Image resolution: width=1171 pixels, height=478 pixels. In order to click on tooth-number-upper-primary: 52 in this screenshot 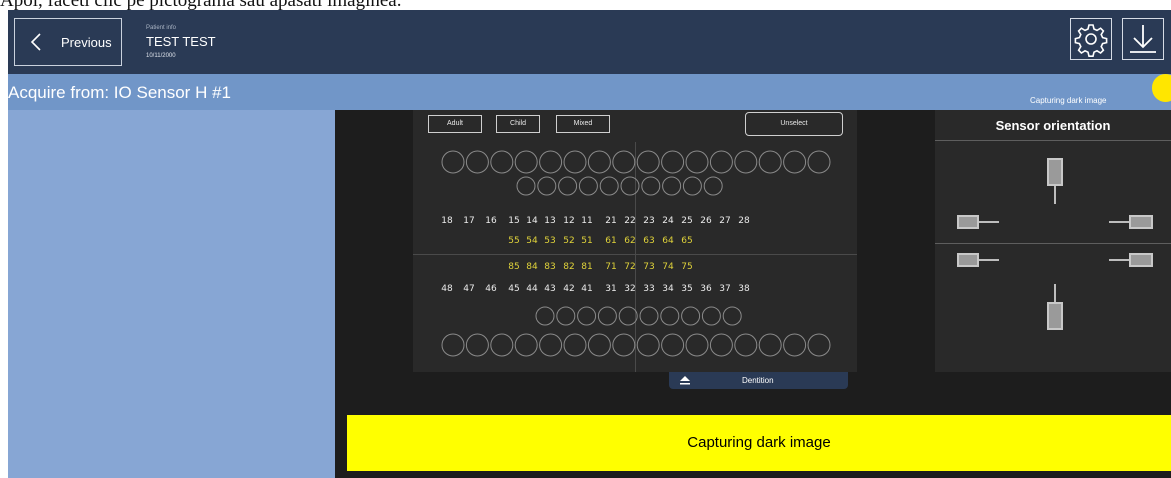, I will do `click(569, 241)`.